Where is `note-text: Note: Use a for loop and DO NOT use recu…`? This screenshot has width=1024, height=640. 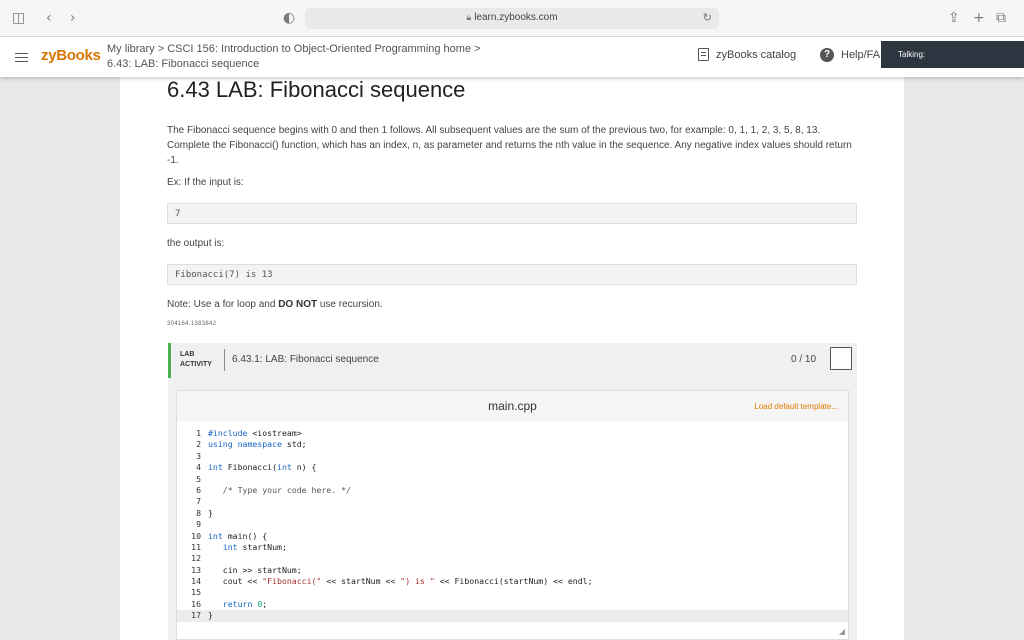
note-text: Note: Use a for loop and DO NOT use recu… is located at coordinates (275, 304).